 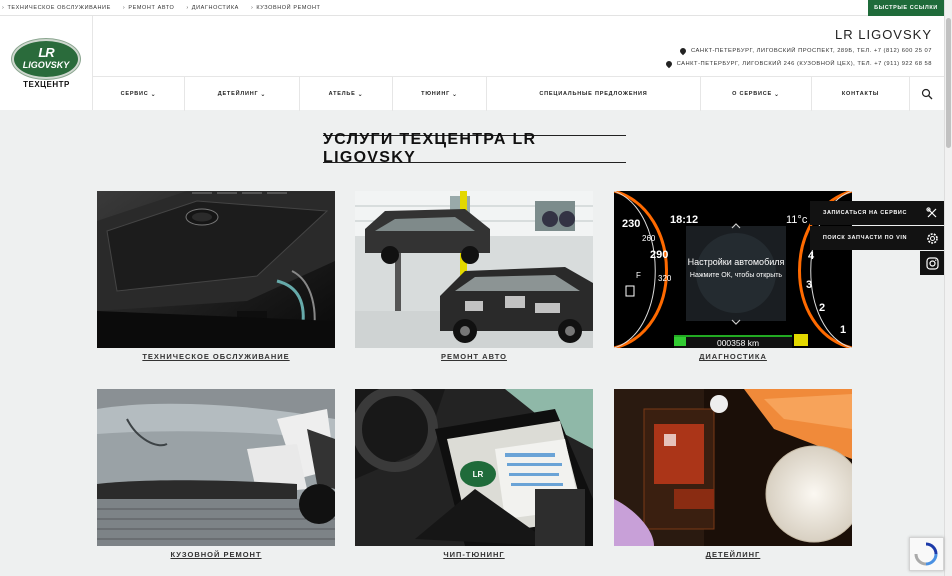 What do you see at coordinates (631, 224) in the screenshot?
I see `dash-230: 230` at bounding box center [631, 224].